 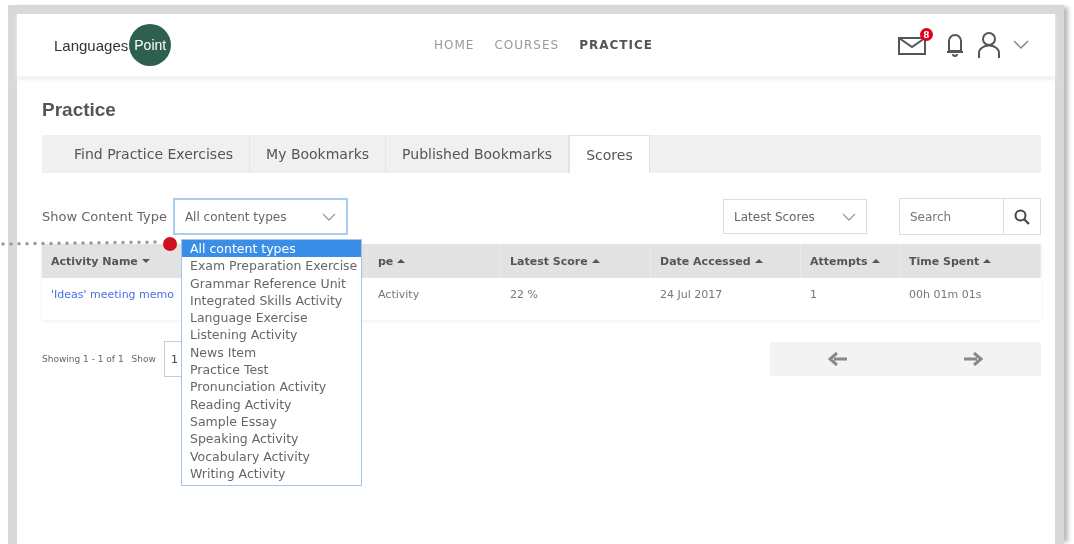 What do you see at coordinates (813, 294) in the screenshot?
I see `table-cell-text: 1` at bounding box center [813, 294].